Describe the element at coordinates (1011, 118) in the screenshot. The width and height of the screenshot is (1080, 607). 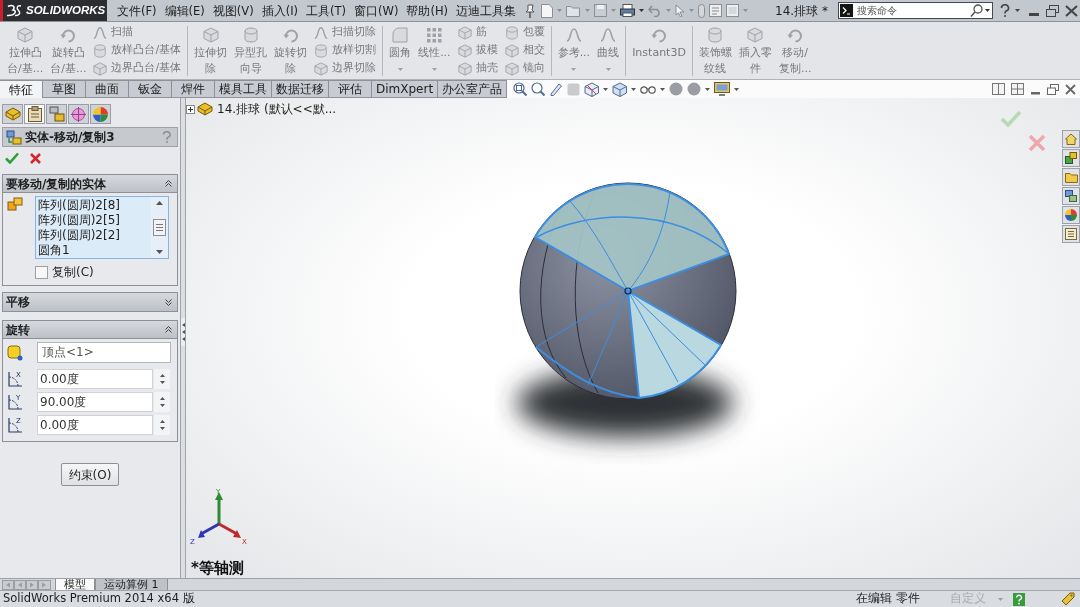
I see `check-icon` at that location.